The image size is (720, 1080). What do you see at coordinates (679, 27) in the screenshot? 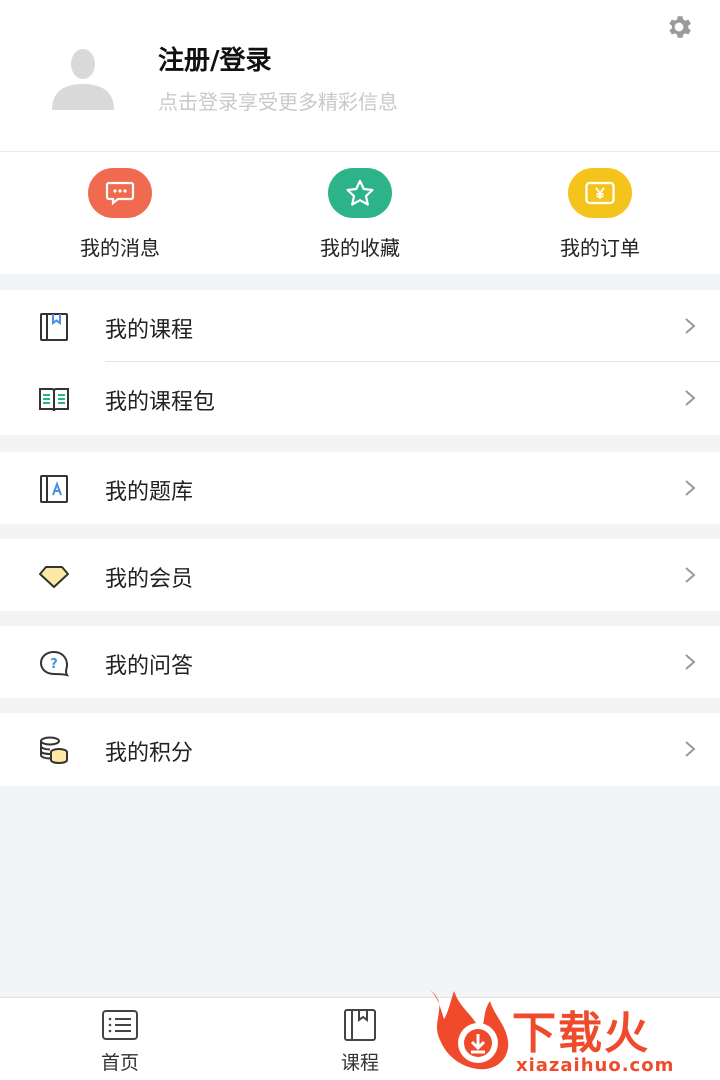
I see `gear-icon` at bounding box center [679, 27].